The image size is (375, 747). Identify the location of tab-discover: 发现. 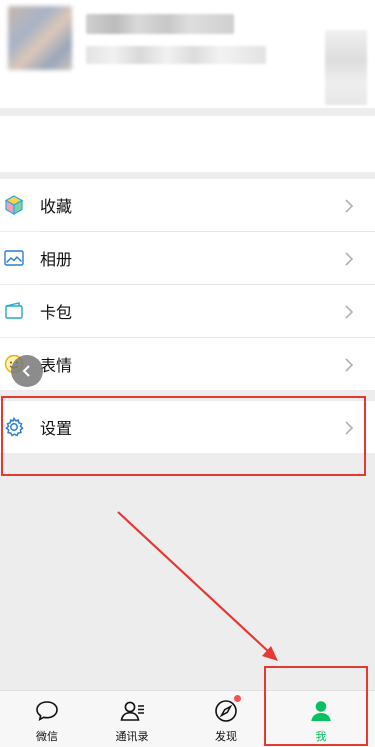
(226, 719).